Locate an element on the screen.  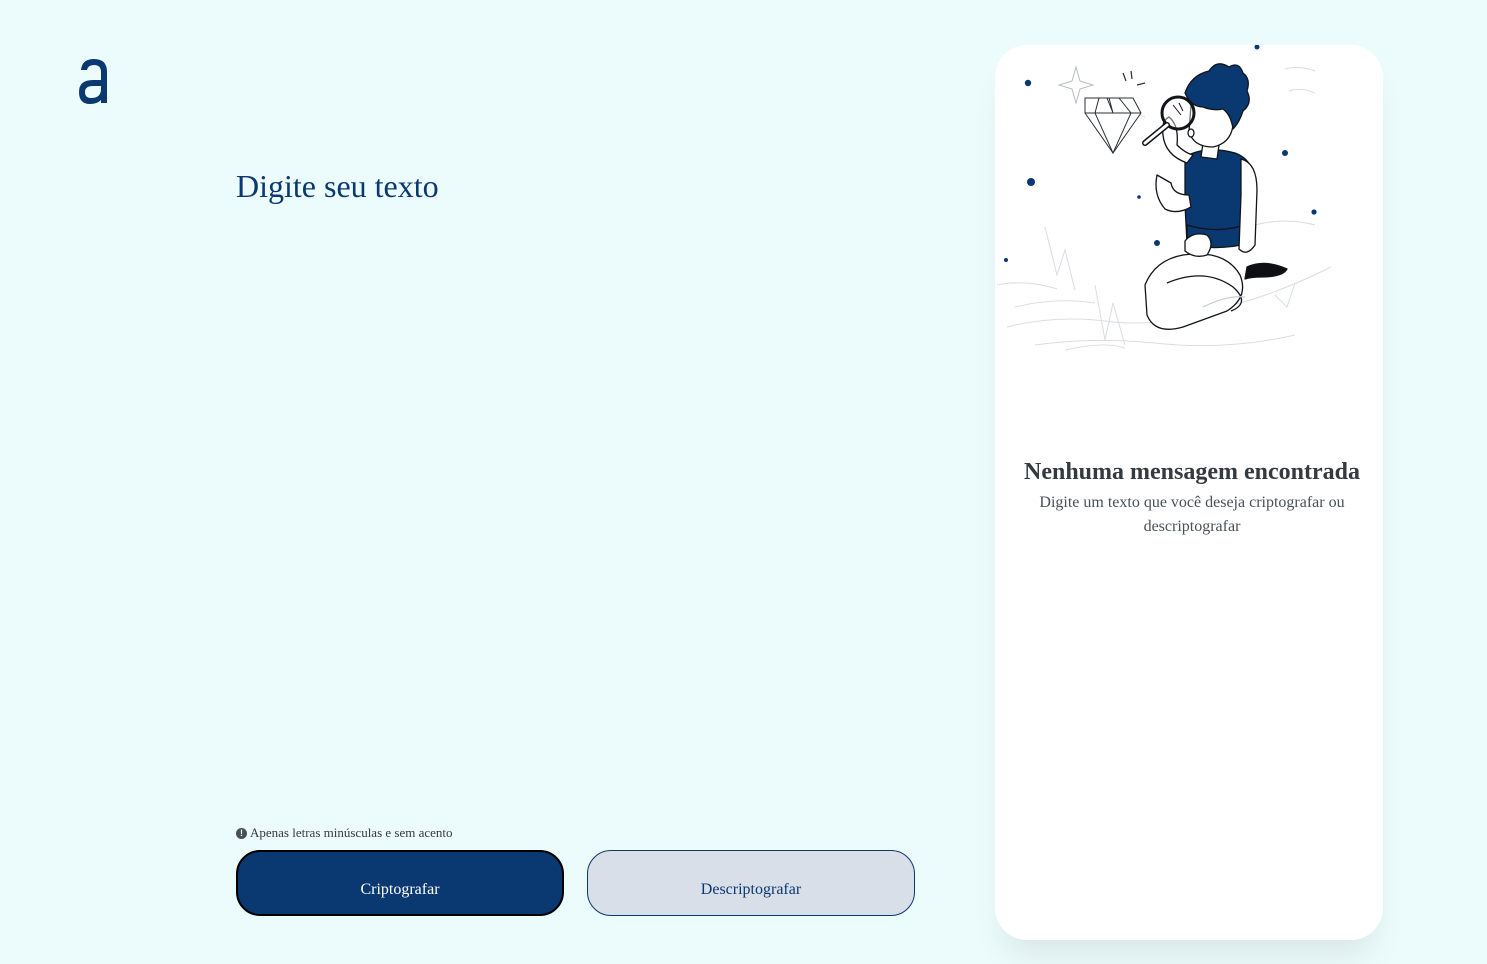
input-hint: ! Apenas letras minúsculas e sem acento is located at coordinates (344, 833).